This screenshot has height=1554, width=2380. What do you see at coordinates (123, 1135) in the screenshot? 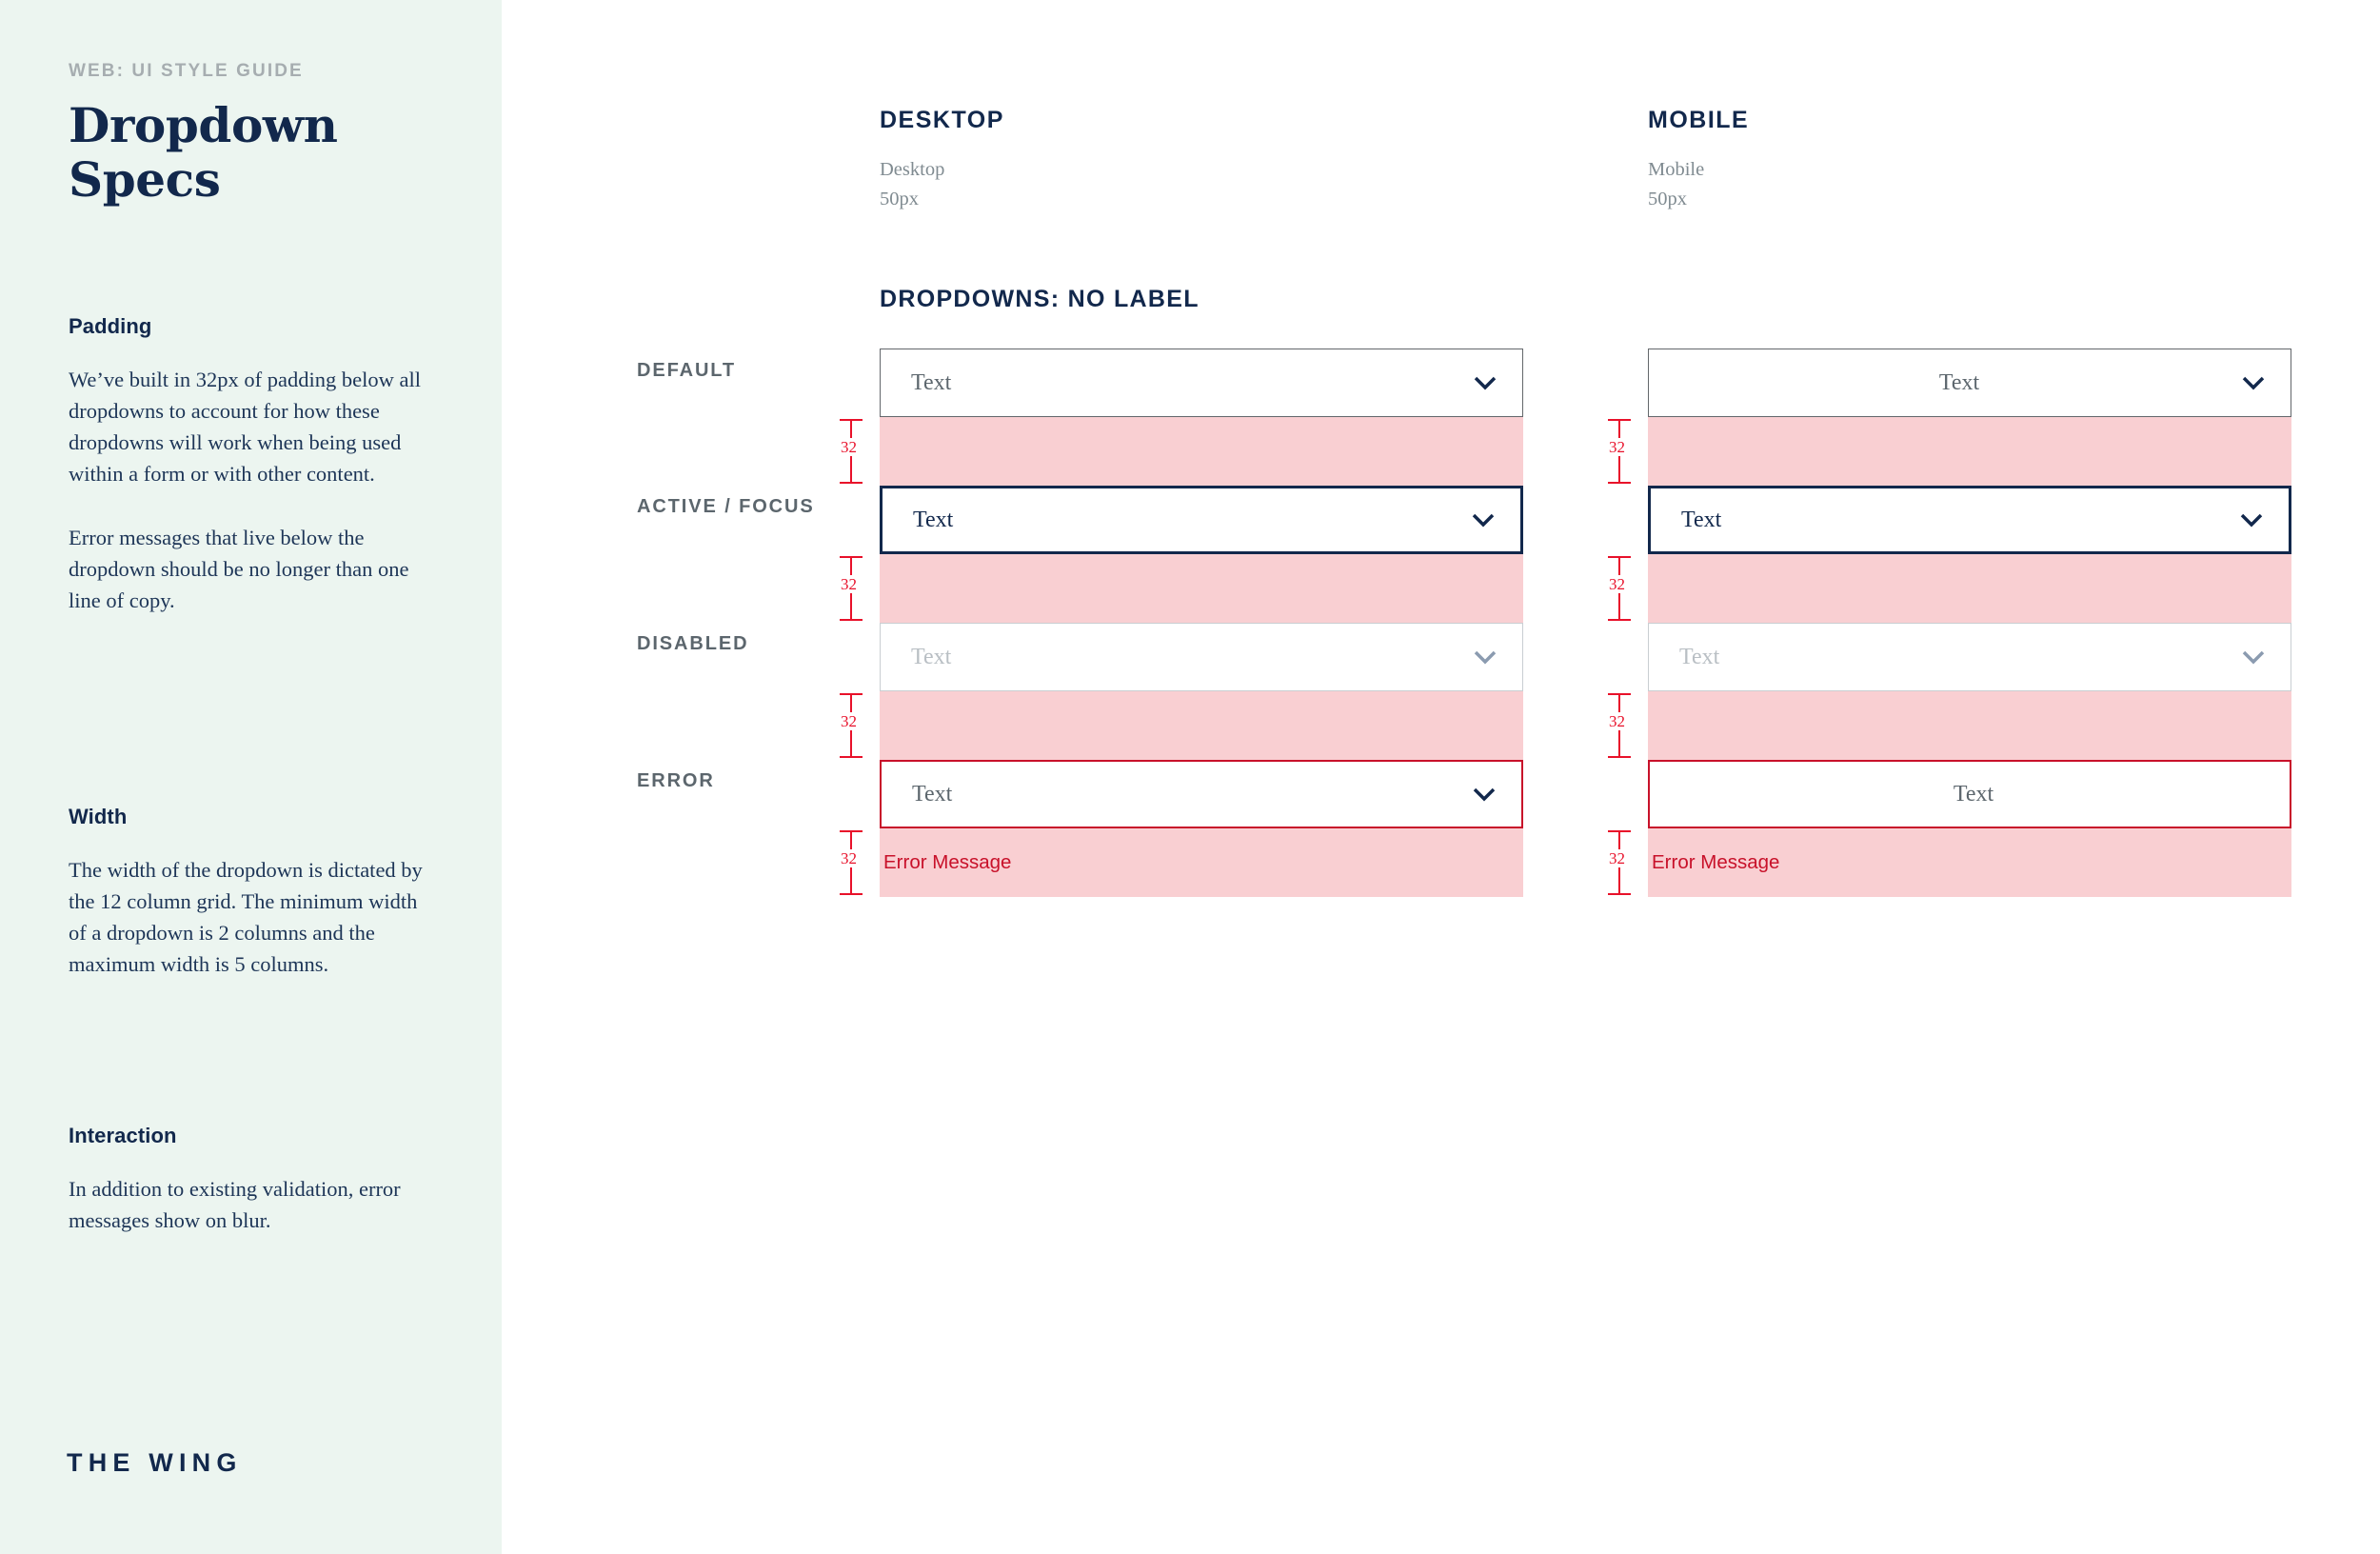
I see `section-heading-interaction: Interaction` at bounding box center [123, 1135].